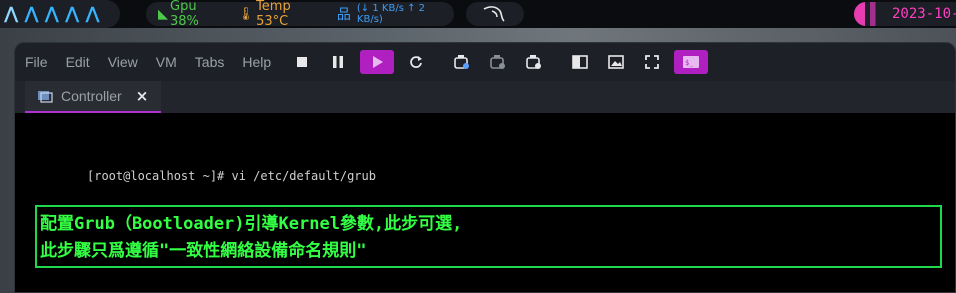 The height and width of the screenshot is (293, 956). I want to click on kali-dragon-icon, so click(494, 14).